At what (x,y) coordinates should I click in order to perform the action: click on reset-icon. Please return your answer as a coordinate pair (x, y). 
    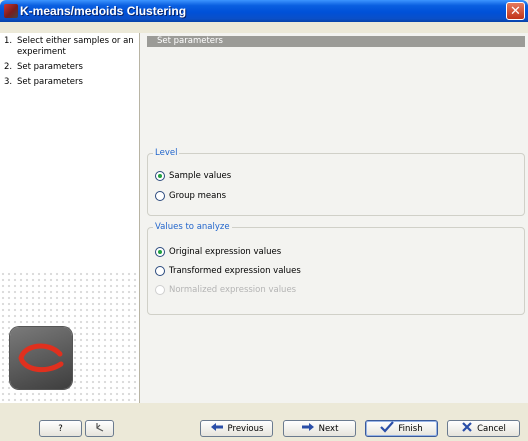
    Looking at the image, I should click on (100, 429).